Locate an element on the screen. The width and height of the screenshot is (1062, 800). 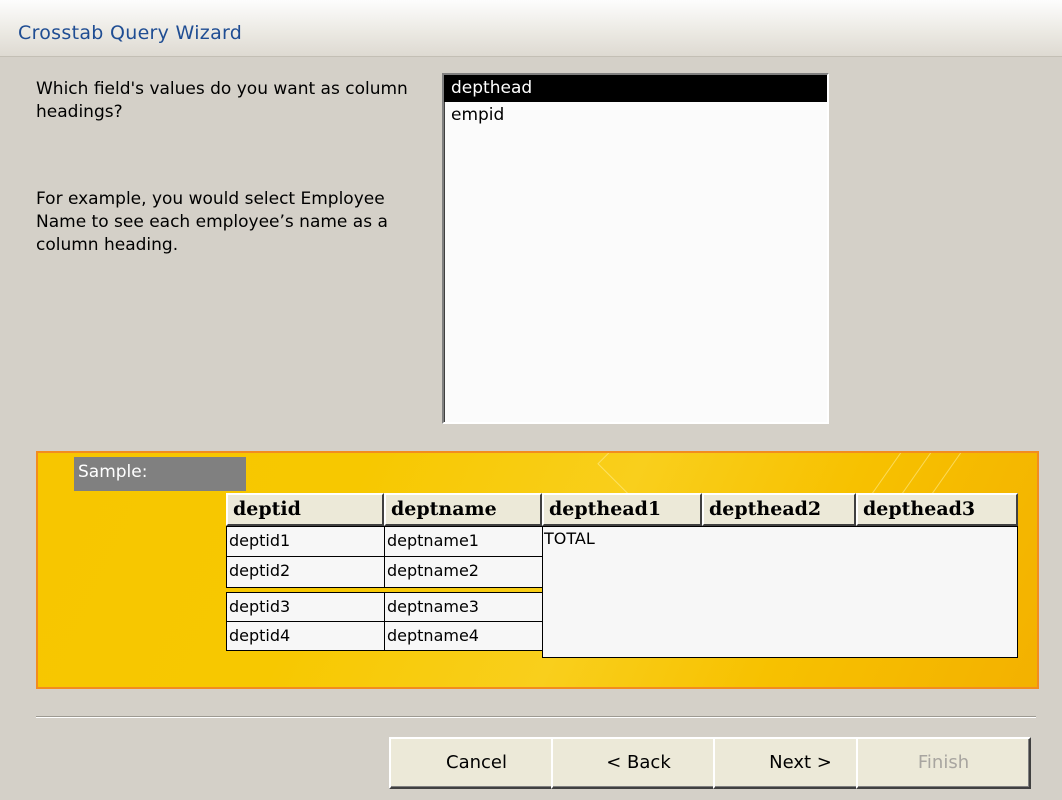
sample-cell: deptname3 is located at coordinates (463, 607).